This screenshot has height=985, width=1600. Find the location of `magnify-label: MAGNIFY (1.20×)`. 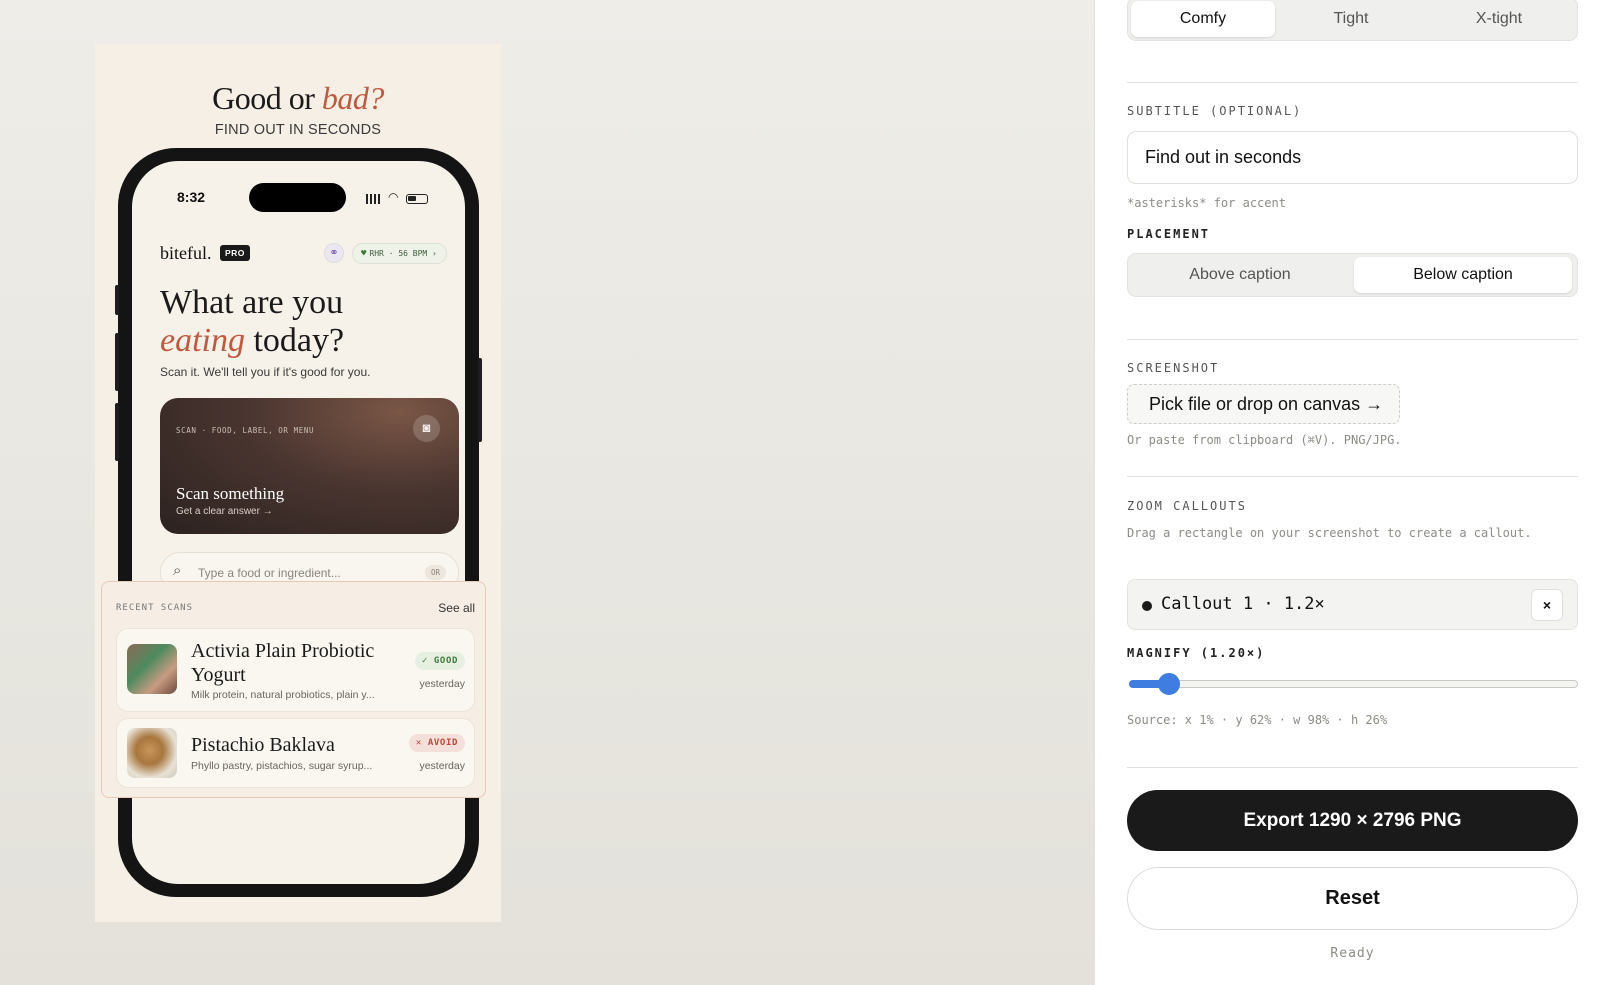

magnify-label: MAGNIFY (1.20×) is located at coordinates (1196, 653).